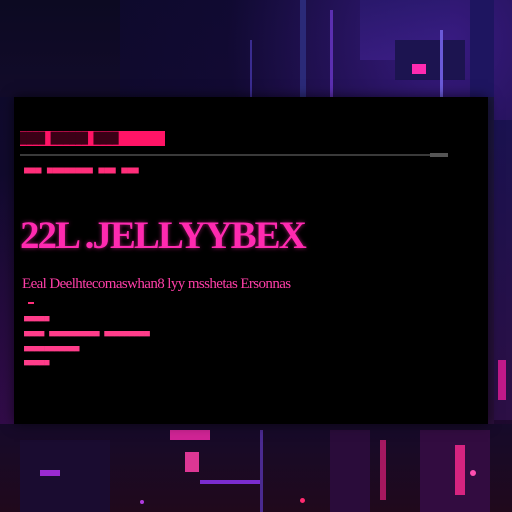 This screenshot has width=512, height=512. Describe the element at coordinates (439, 155) in the screenshot. I see `divider-tick` at that location.